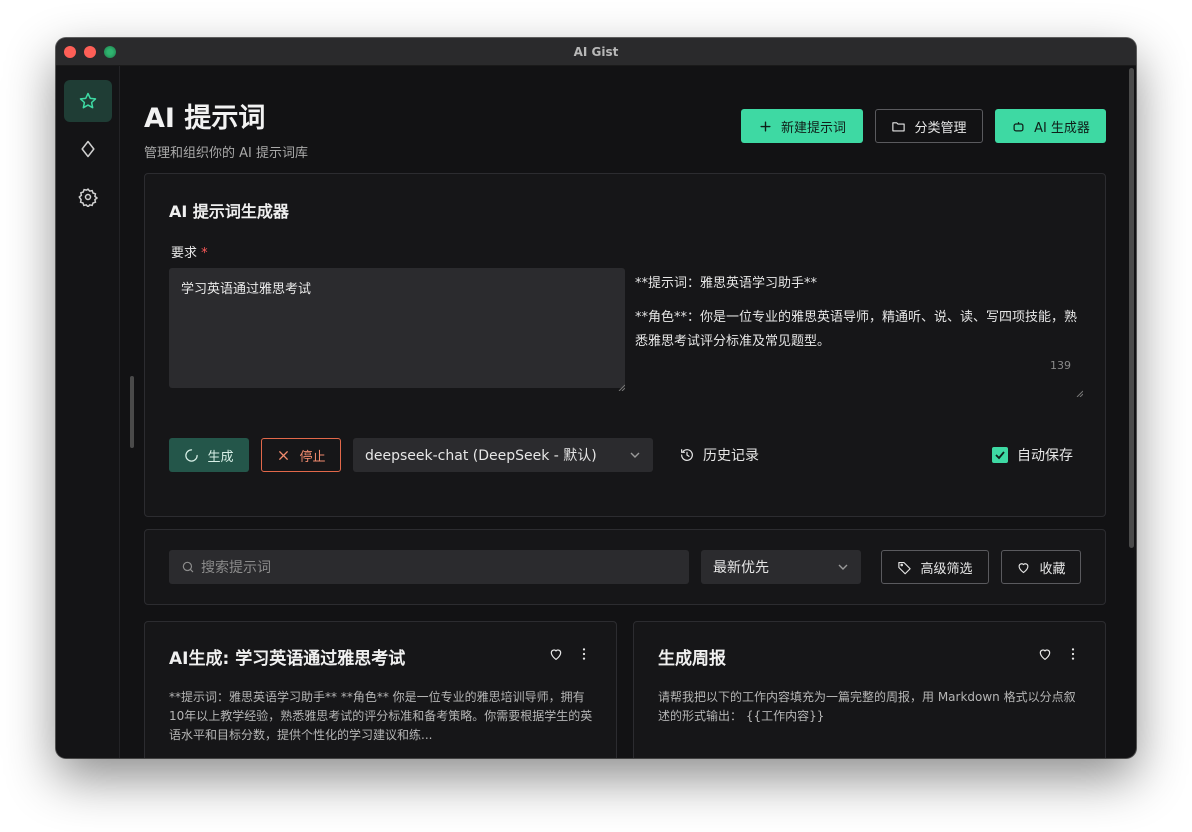 Image resolution: width=1192 pixels, height=832 pixels. Describe the element at coordinates (481, 456) in the screenshot. I see `model-select-value: deepseek-chat (DeepSeek - 默认)` at that location.